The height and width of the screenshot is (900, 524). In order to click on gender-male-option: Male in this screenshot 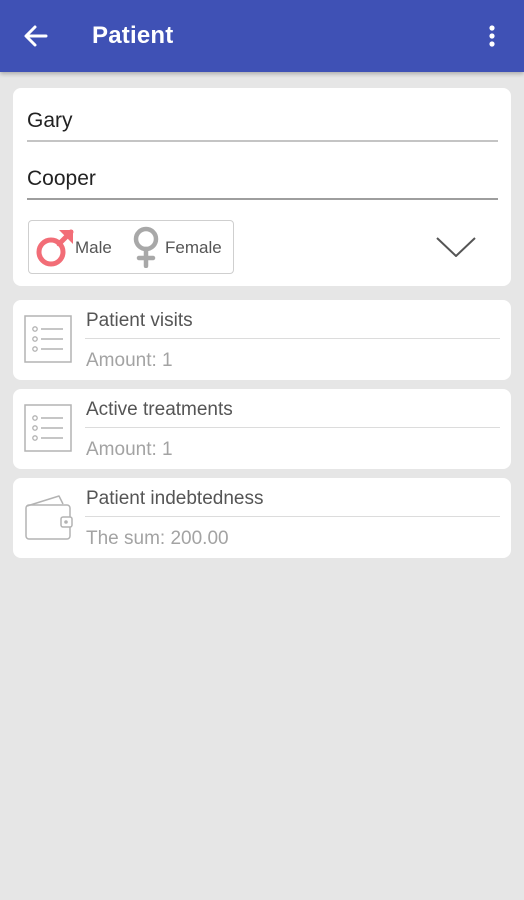, I will do `click(79, 247)`.